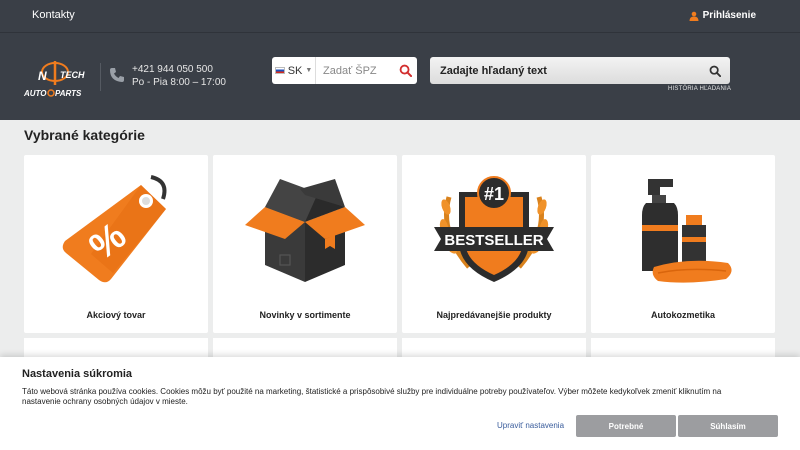 The image size is (800, 450). Describe the element at coordinates (179, 82) in the screenshot. I see `opening-hours: Po - Pia 8:00 – 17:00` at that location.